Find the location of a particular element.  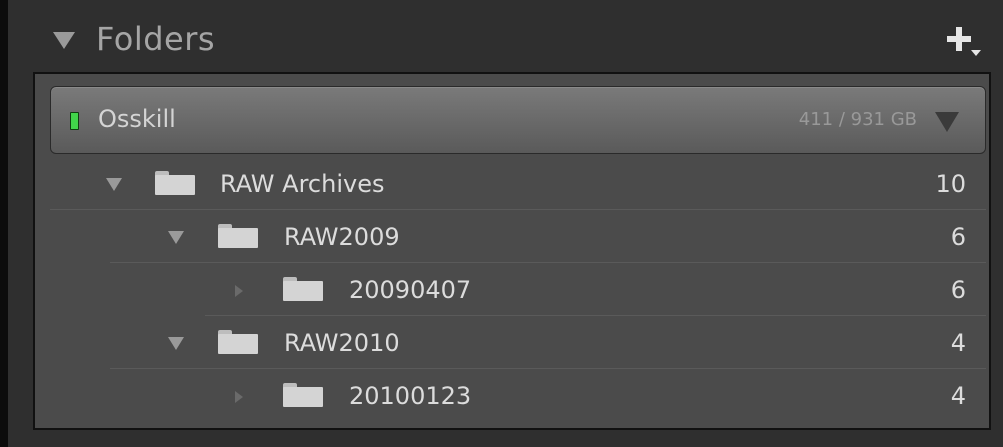

panel-header: Folders is located at coordinates (505, 38).